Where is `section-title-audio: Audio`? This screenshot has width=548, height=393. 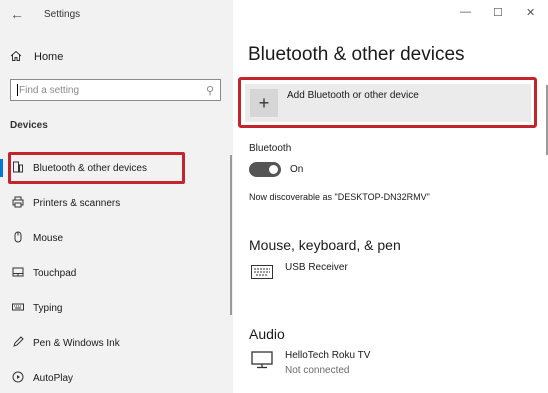
section-title-audio: Audio is located at coordinates (267, 334).